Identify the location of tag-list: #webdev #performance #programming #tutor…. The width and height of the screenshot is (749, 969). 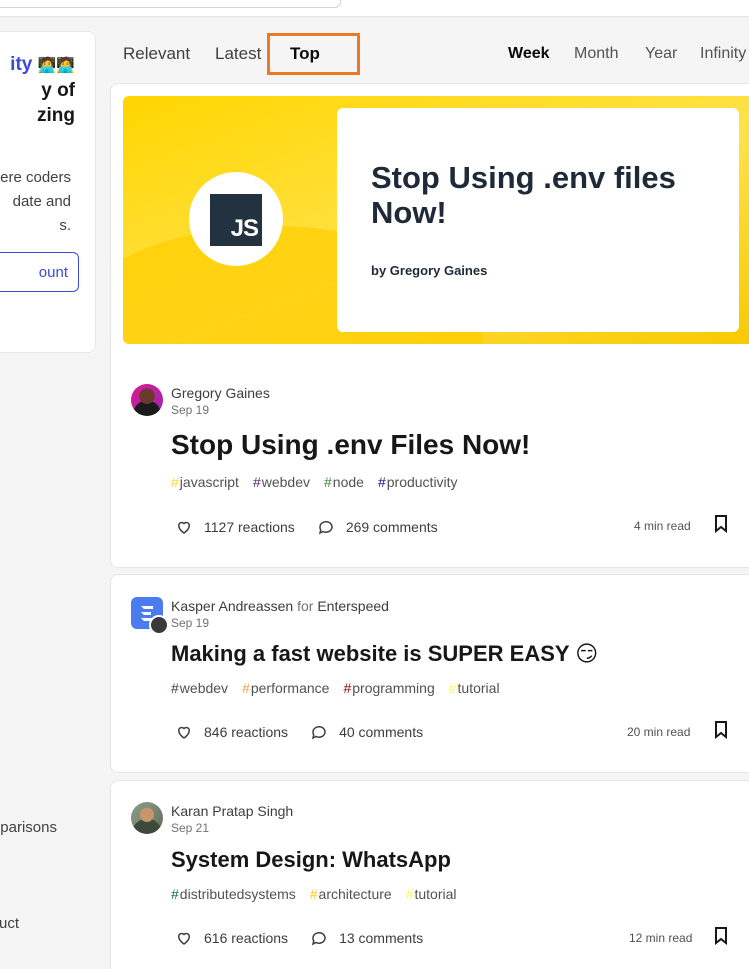
(335, 688).